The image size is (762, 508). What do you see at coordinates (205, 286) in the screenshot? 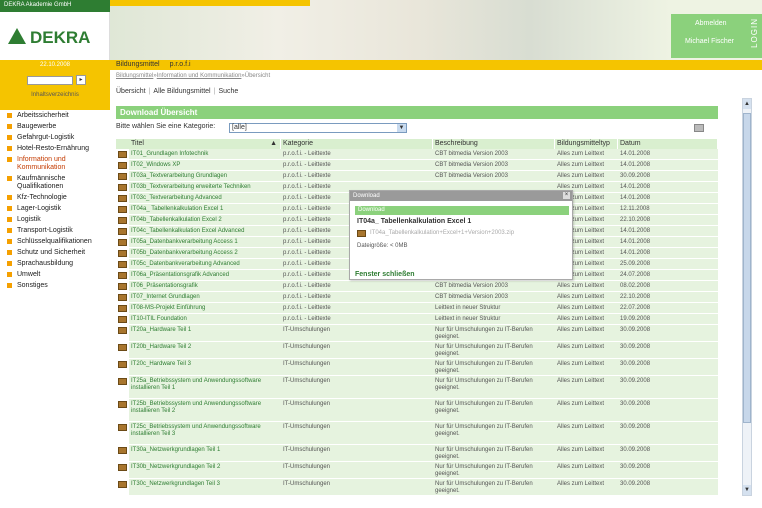
I see `cell-titel: IT06_Präsentationsgrafik` at bounding box center [205, 286].